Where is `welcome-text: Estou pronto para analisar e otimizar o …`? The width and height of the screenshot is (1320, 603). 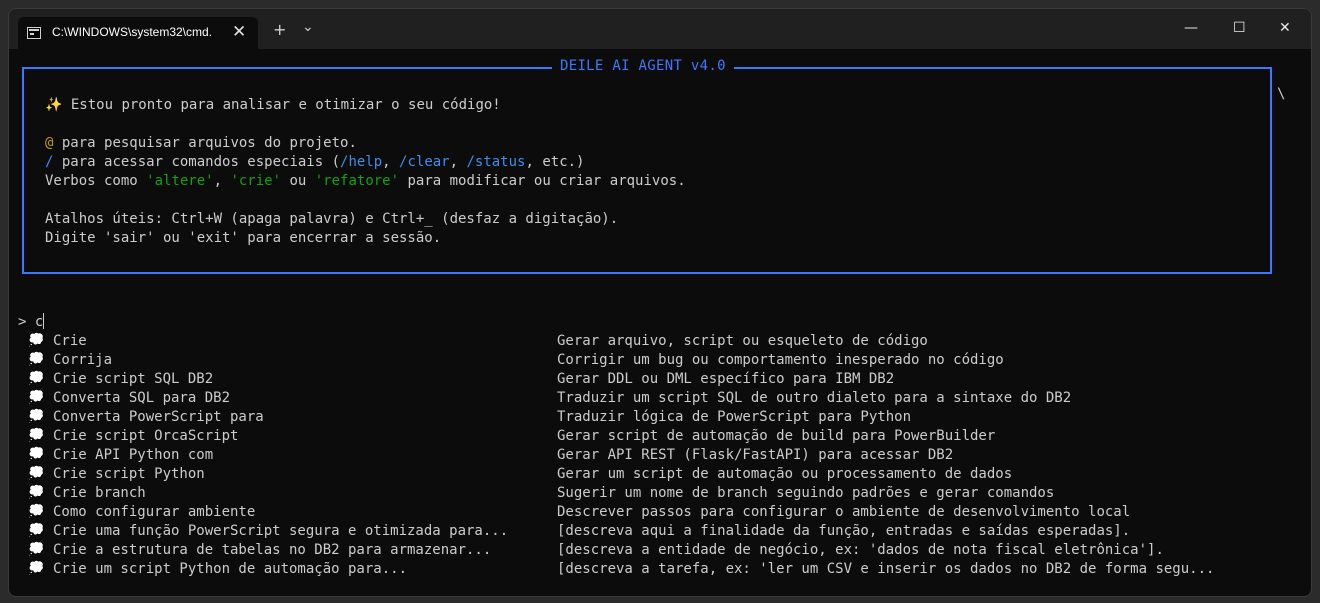 welcome-text: Estou pronto para analisar e otimizar o … is located at coordinates (281, 105).